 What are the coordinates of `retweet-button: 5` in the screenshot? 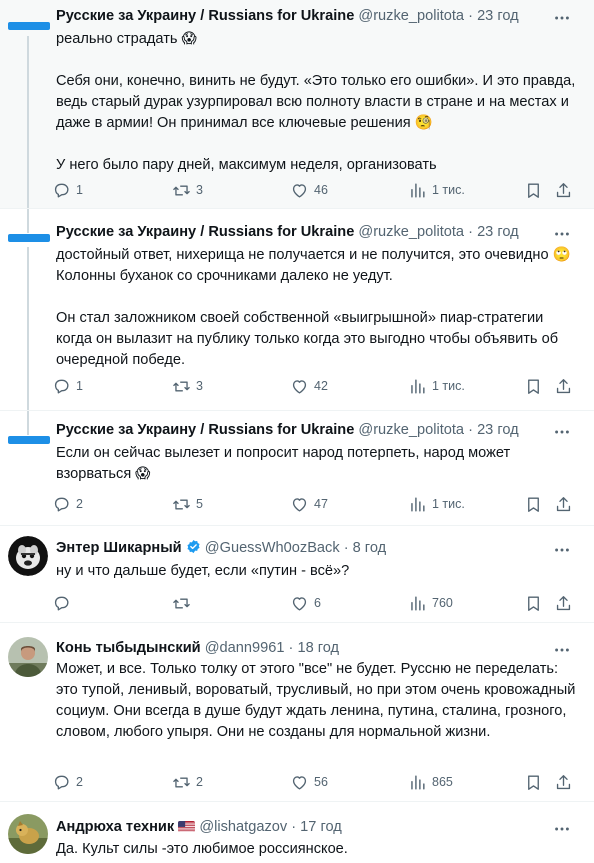 It's located at (187, 504).